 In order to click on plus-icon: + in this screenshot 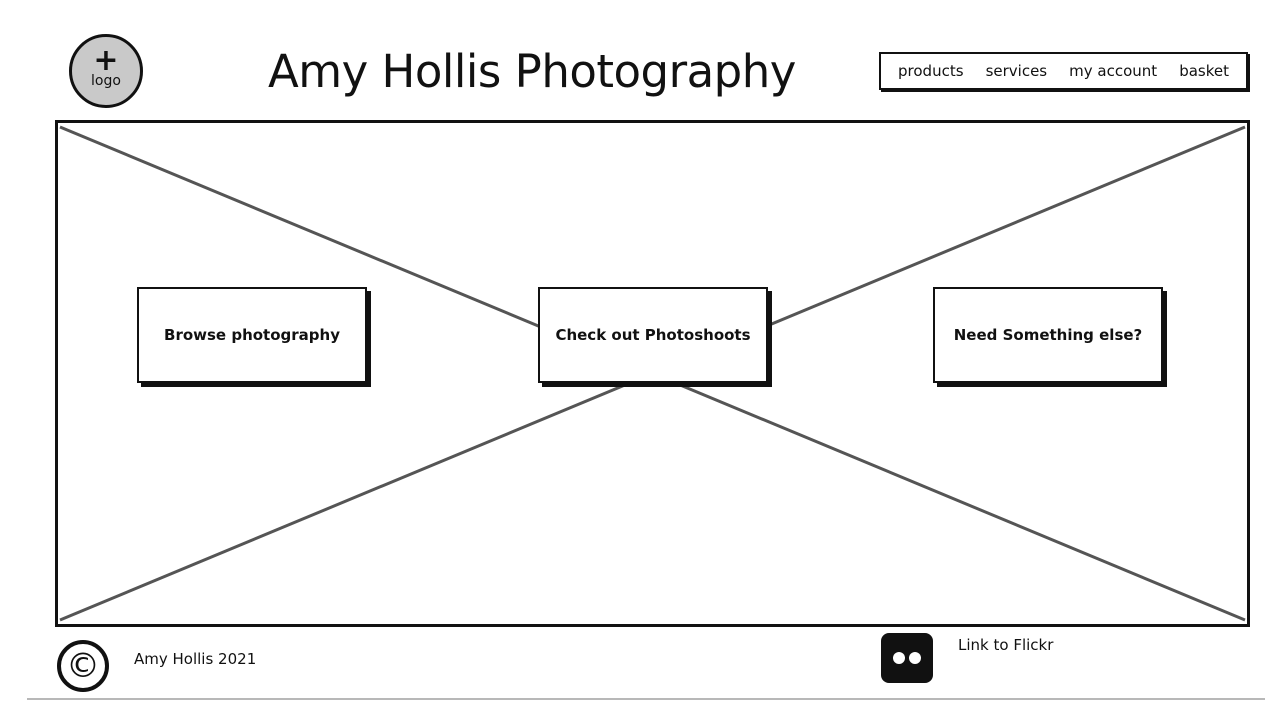, I will do `click(106, 60)`.